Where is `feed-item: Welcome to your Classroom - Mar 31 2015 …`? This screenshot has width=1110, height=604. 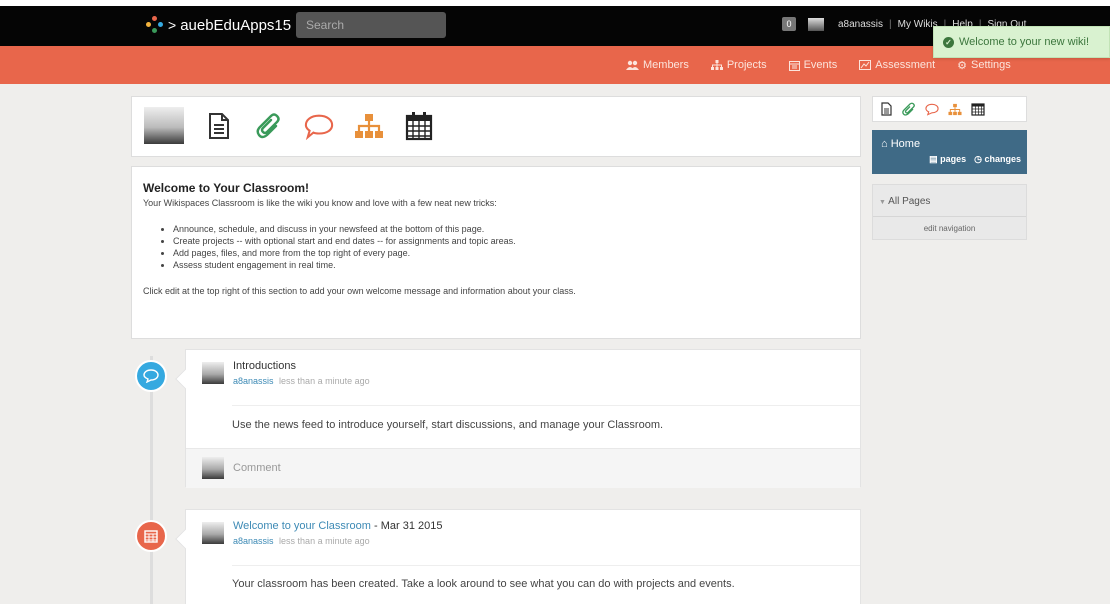 feed-item: Welcome to your Classroom - Mar 31 2015 … is located at coordinates (518, 556).